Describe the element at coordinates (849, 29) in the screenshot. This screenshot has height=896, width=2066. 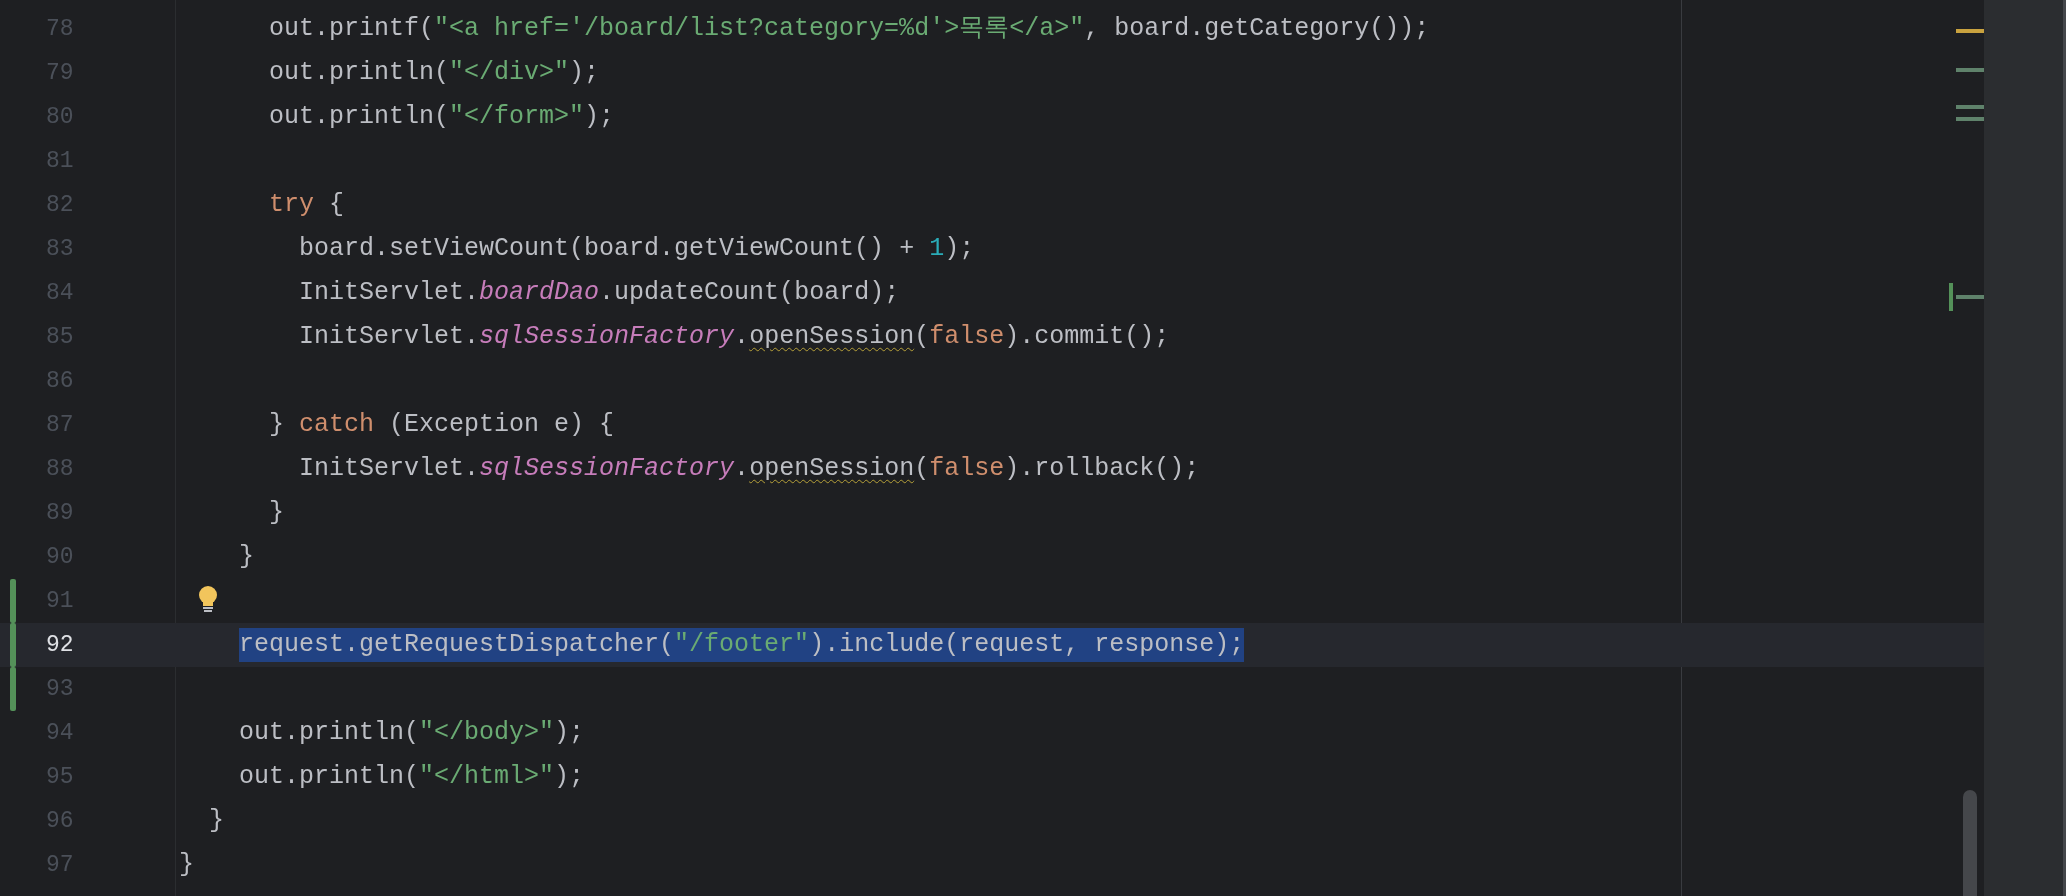
I see `code-line: out.printf("<a href='/board/list?category=%d'>목록</a>", board.getCategory());` at that location.